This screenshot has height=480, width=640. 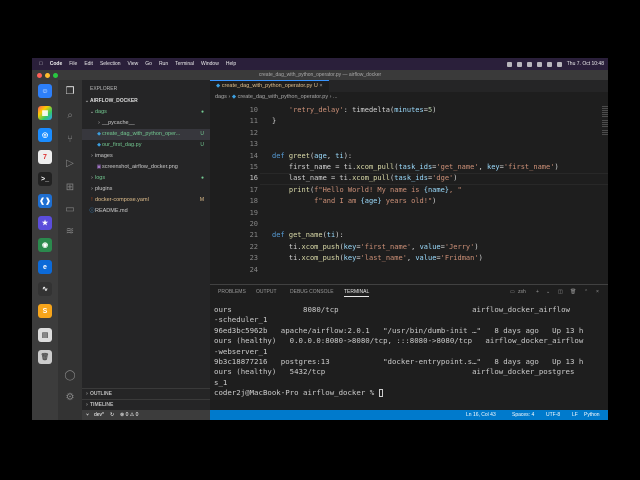 I want to click on file-tree-item: ⓘREADME.md, so click(x=146, y=211).